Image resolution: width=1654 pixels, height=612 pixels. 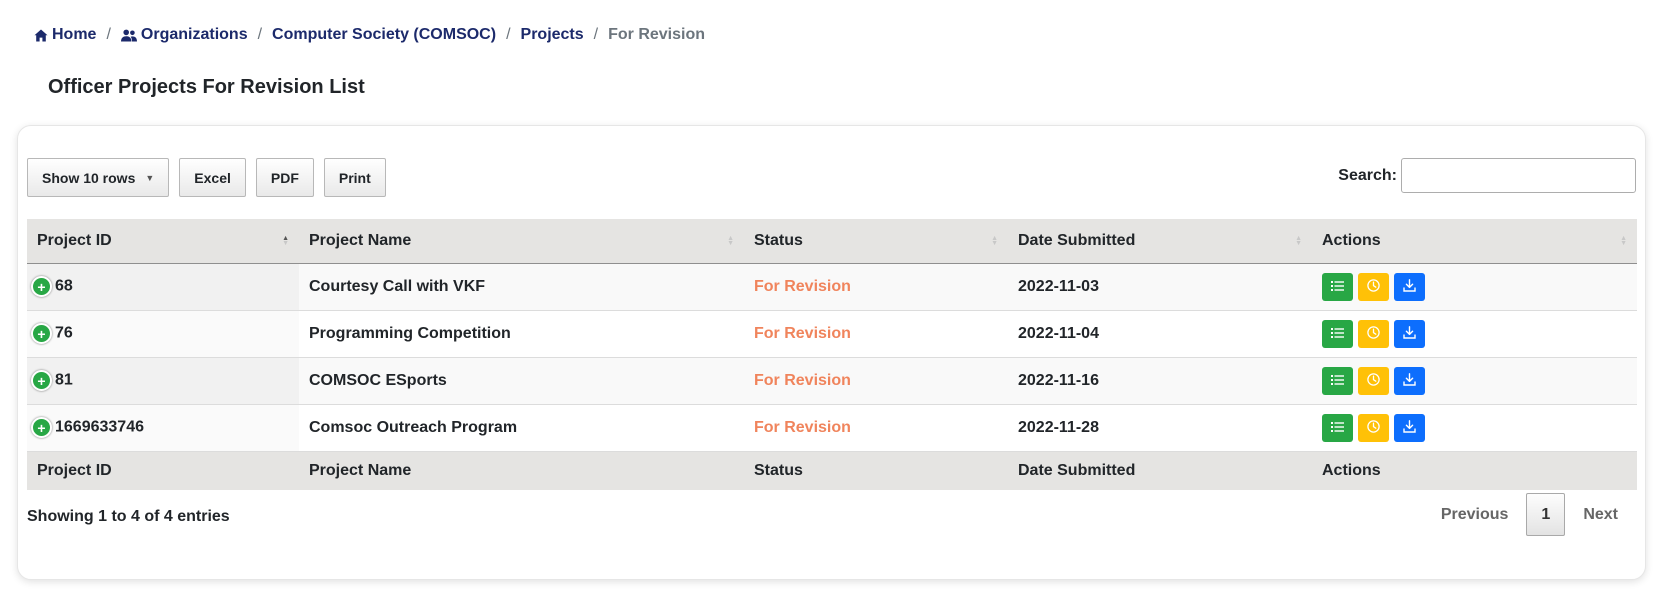 I want to click on project-name: COMSOC ESports, so click(x=378, y=380).